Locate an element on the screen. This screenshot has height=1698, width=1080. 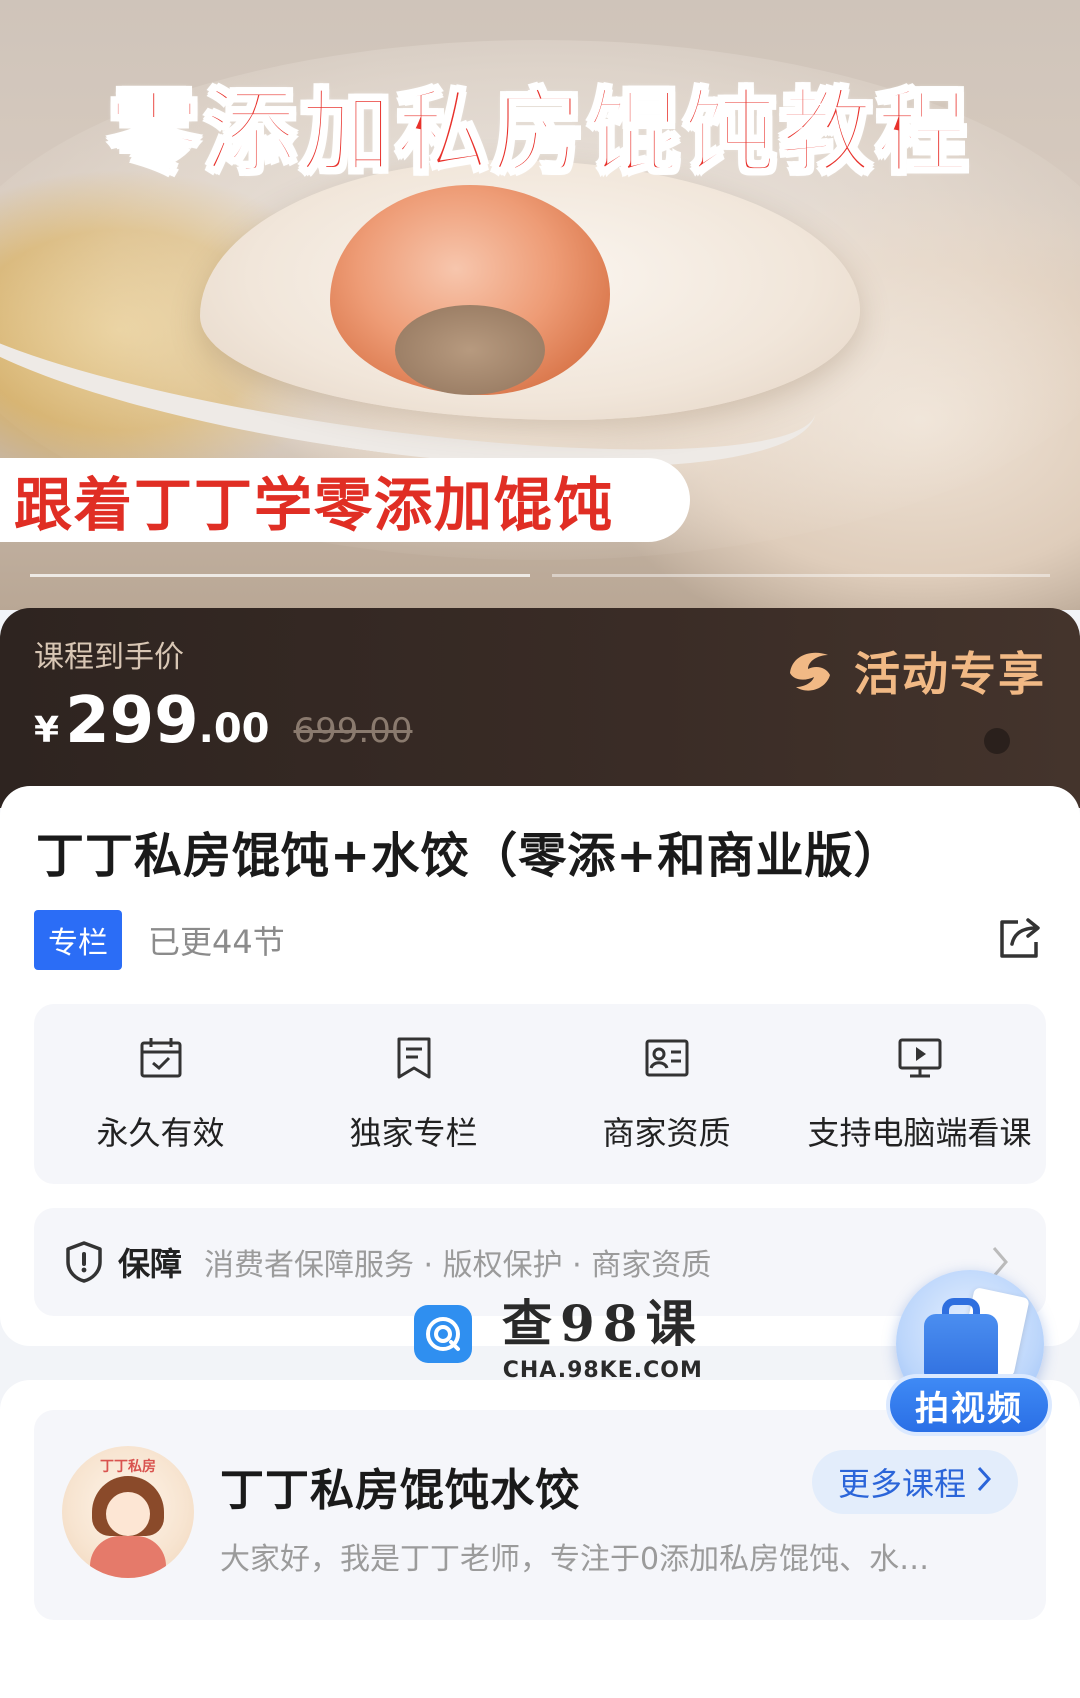
price-bar: 课程到手价 ¥ 299 .00 699.00 活动专享 is located at coordinates (540, 708).